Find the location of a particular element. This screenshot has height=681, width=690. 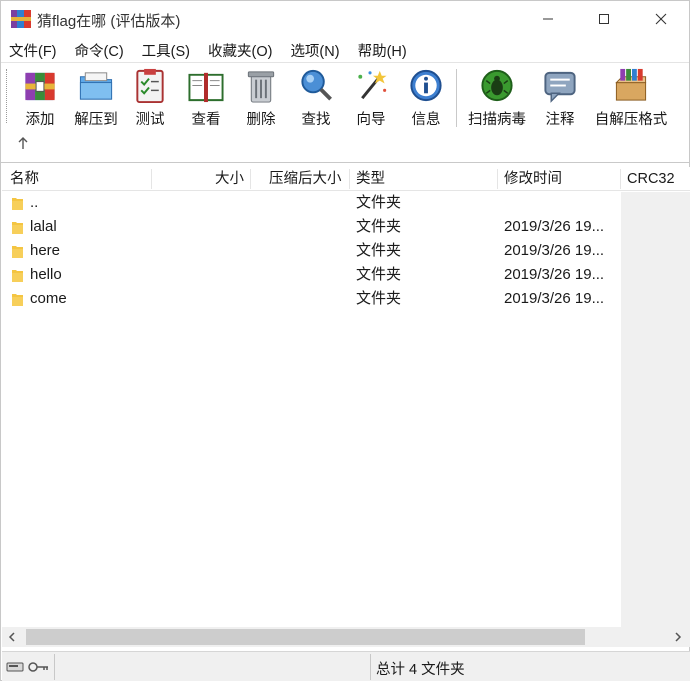

crc-column-background is located at coordinates (655, 409).